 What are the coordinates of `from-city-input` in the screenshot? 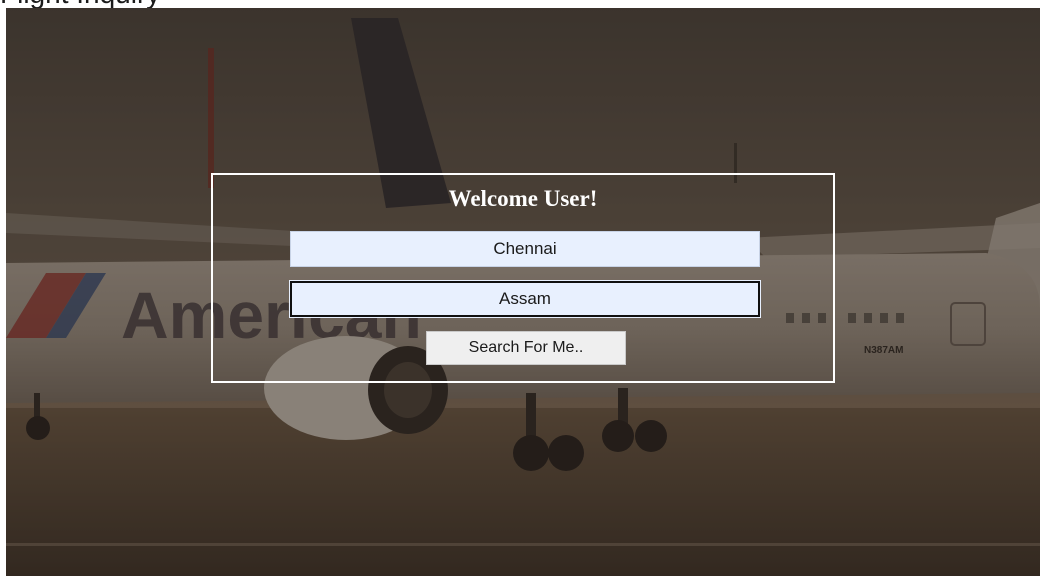 It's located at (525, 249).